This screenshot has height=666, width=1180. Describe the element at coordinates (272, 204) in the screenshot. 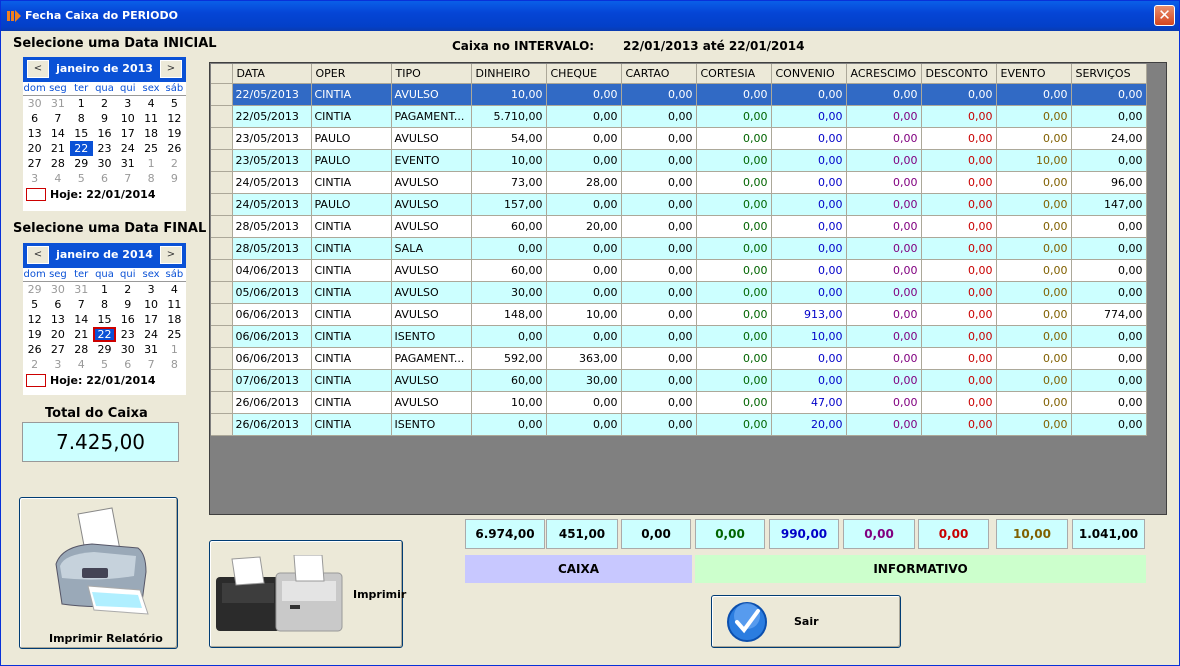

I see `table-cell: 24/05/2013` at that location.